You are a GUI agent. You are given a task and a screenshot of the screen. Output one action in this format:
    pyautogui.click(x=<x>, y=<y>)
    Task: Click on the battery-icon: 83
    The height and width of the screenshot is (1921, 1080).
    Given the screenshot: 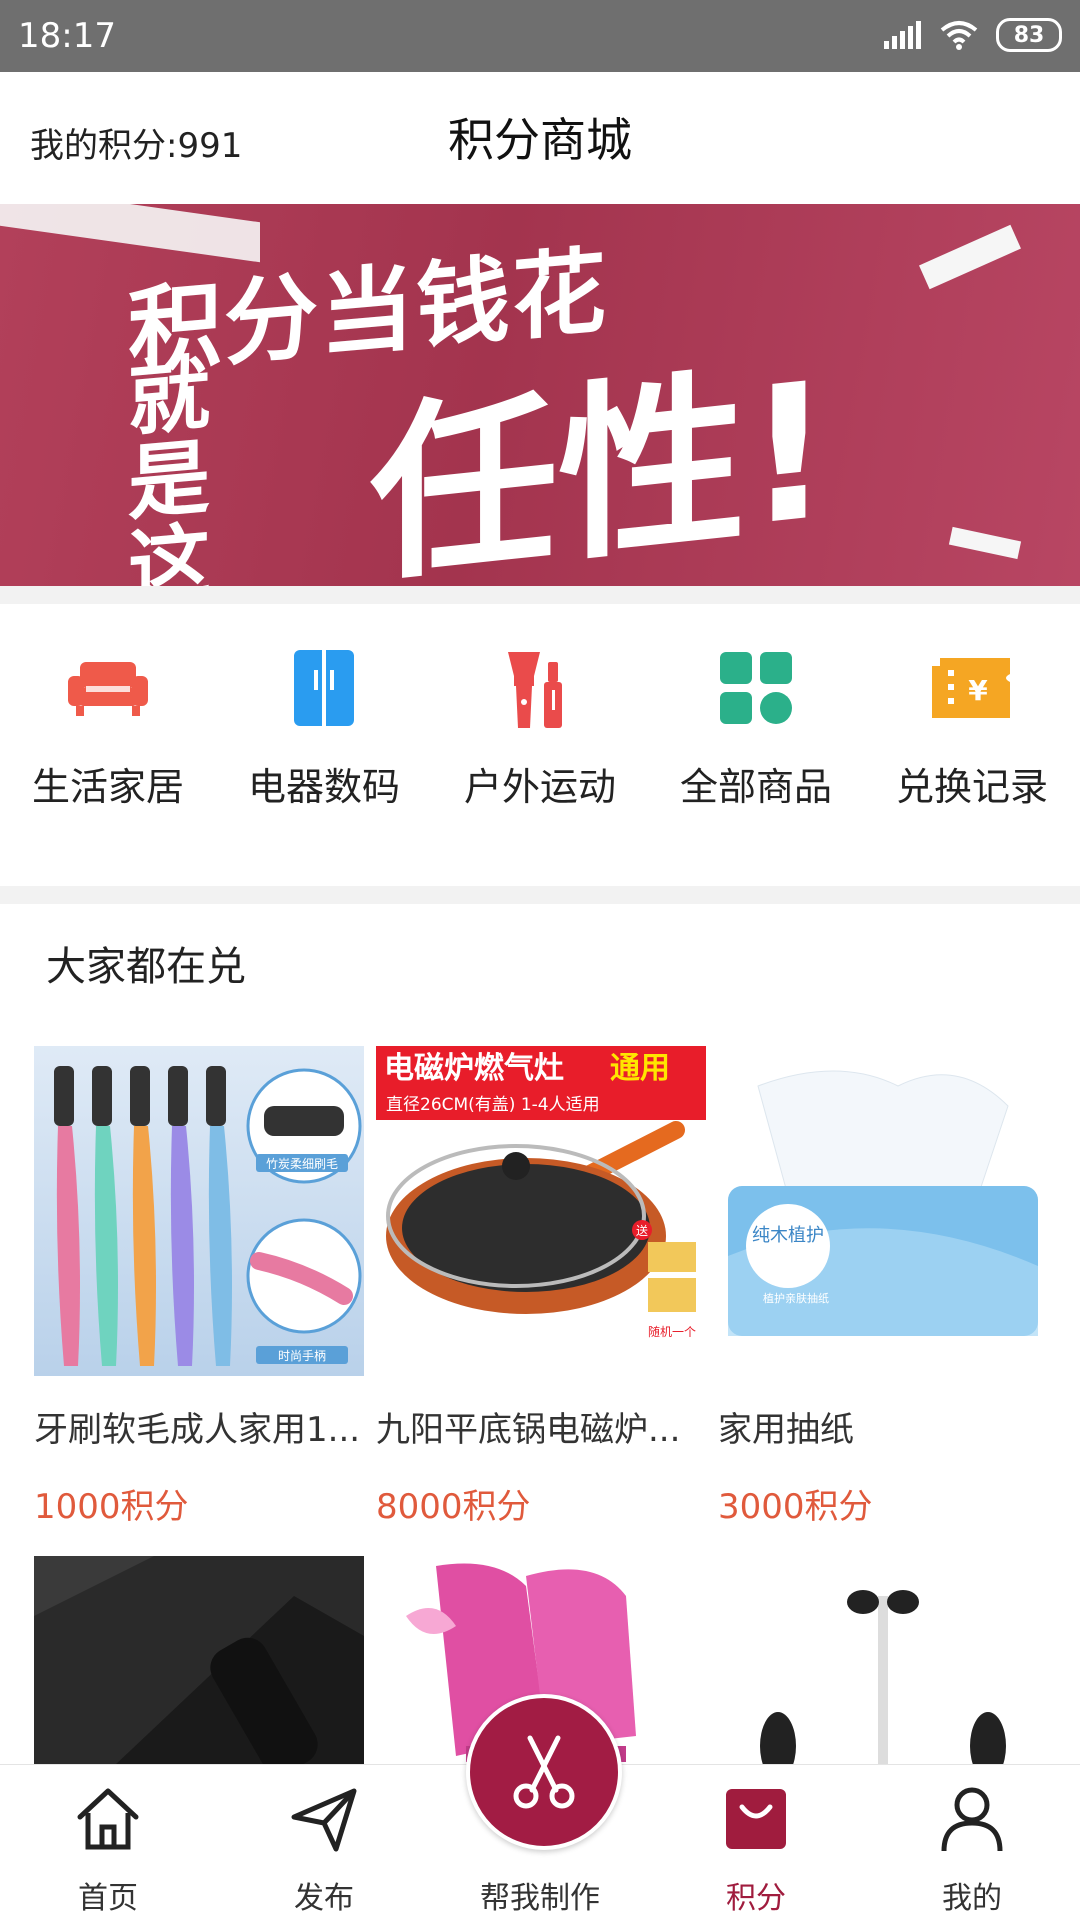 What is the action you would take?
    pyautogui.click(x=1029, y=35)
    